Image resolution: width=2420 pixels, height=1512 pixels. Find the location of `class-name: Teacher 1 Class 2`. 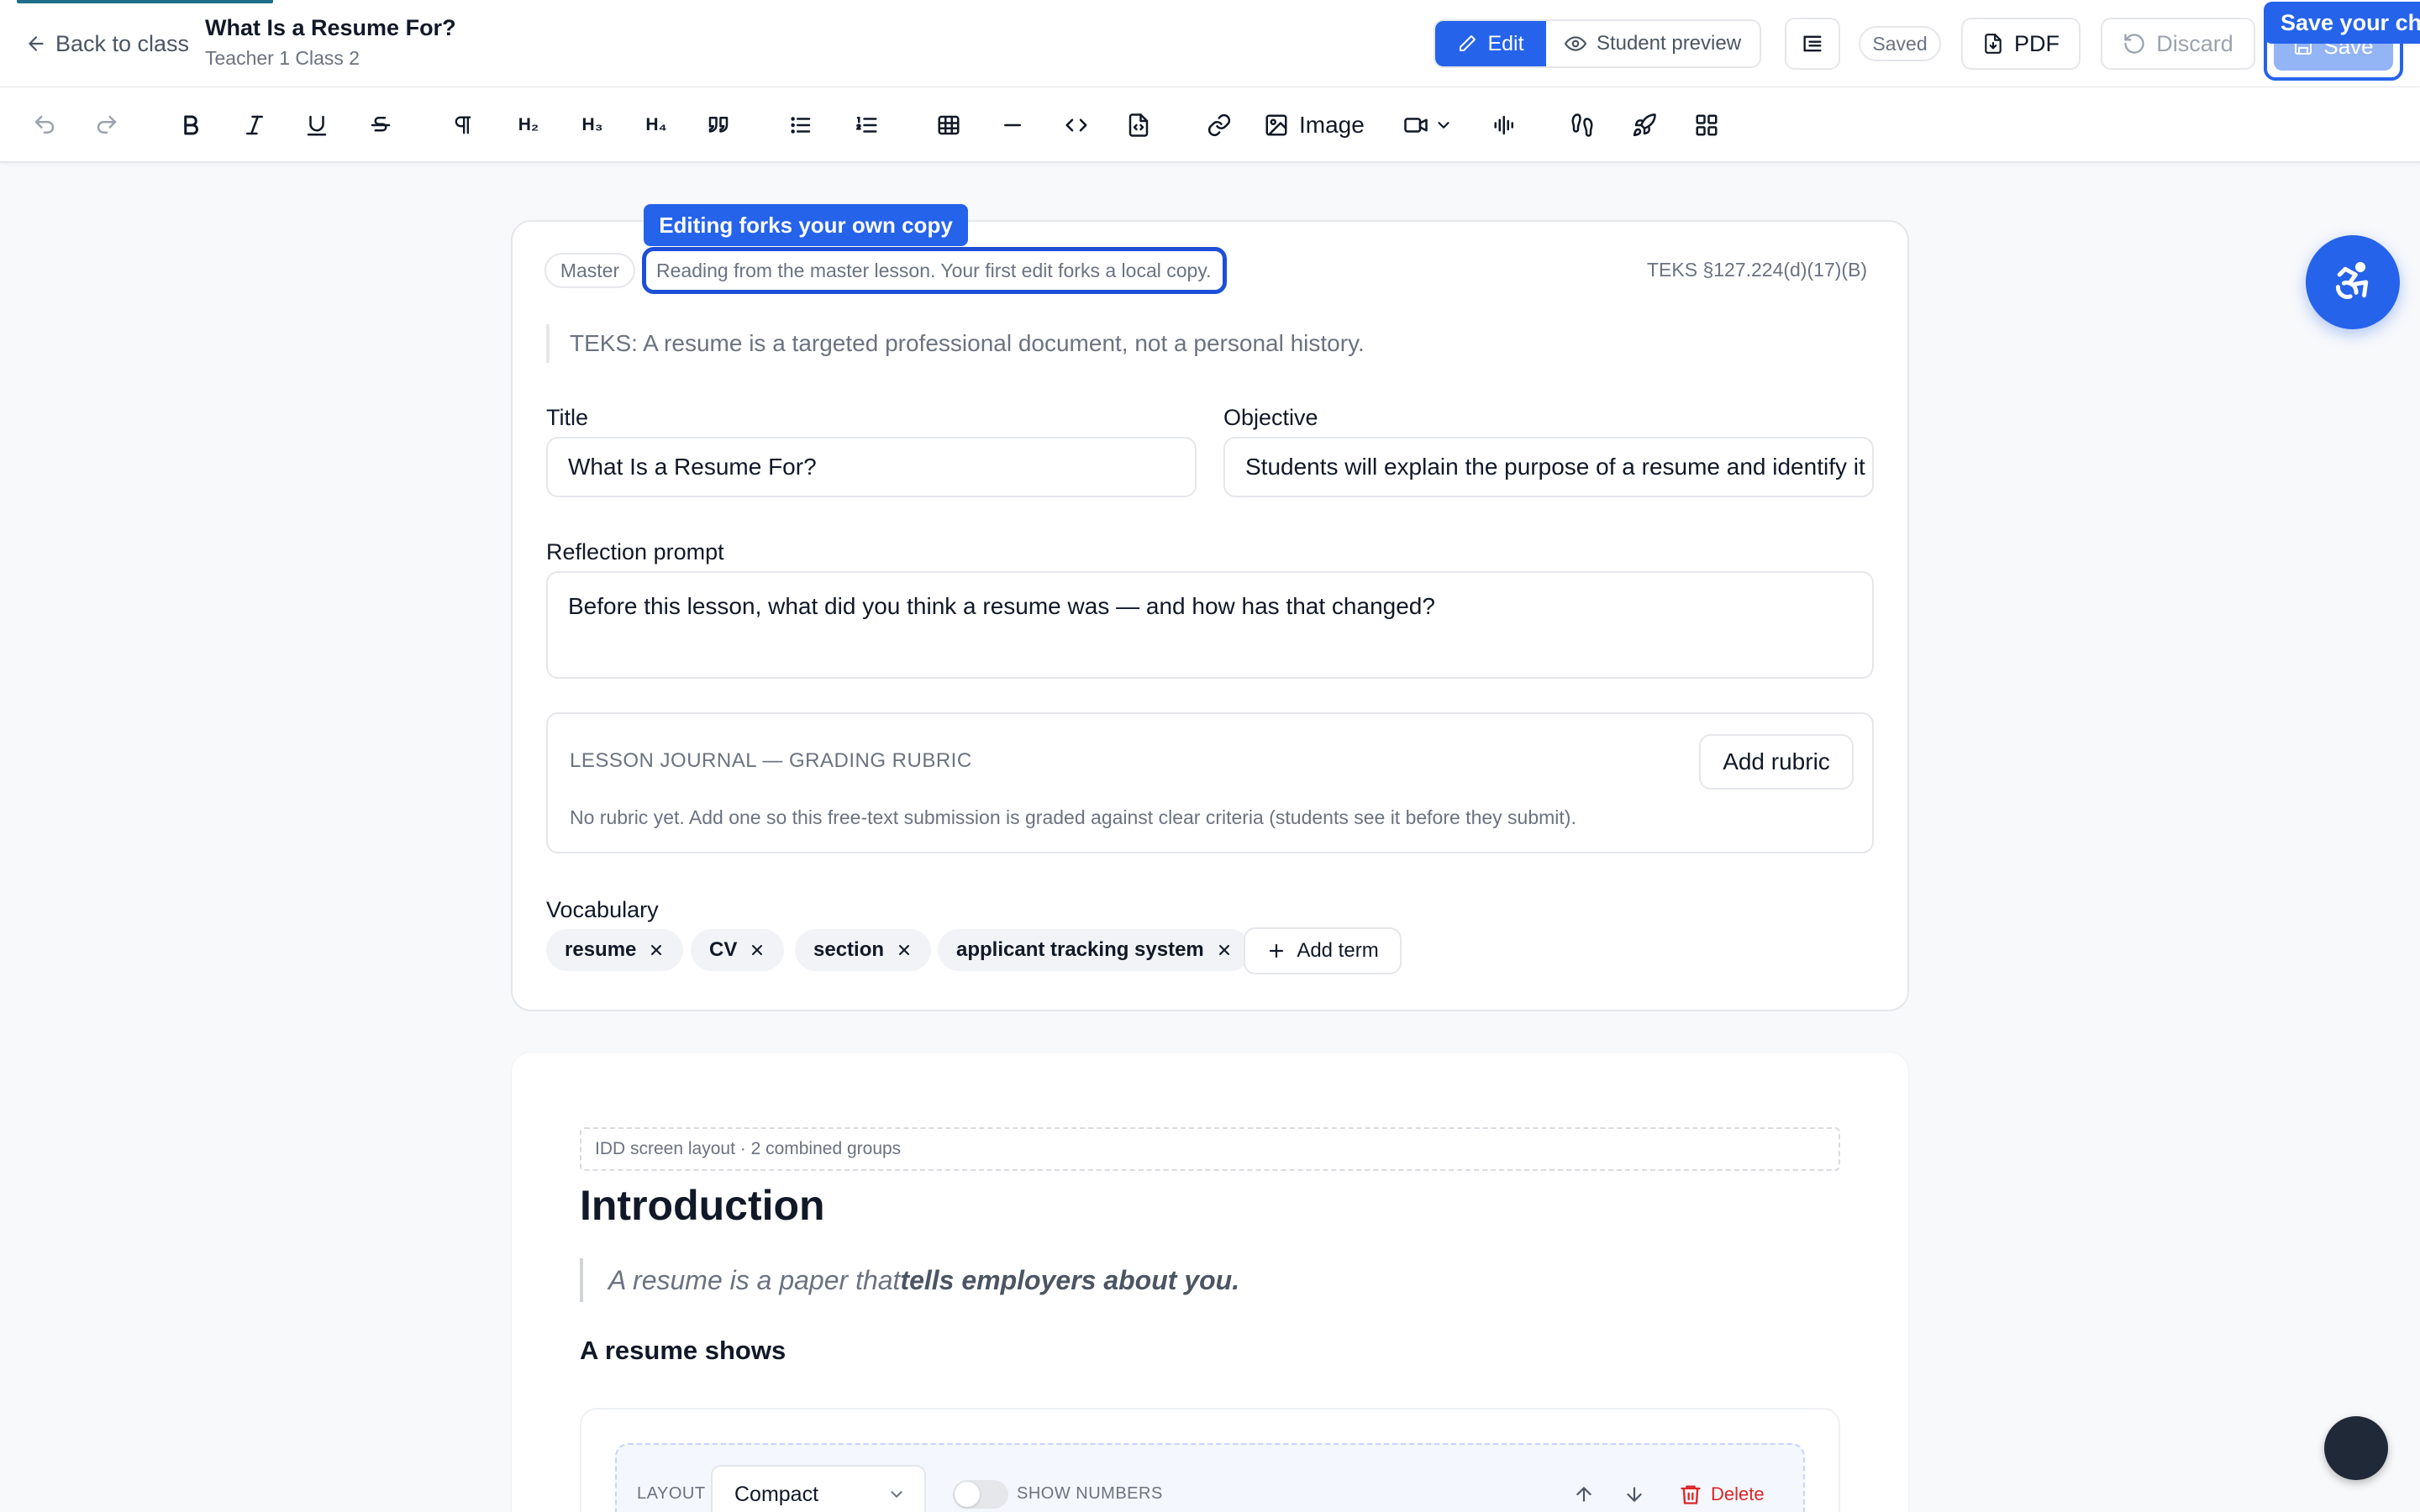

class-name: Teacher 1 Class 2 is located at coordinates (283, 58).